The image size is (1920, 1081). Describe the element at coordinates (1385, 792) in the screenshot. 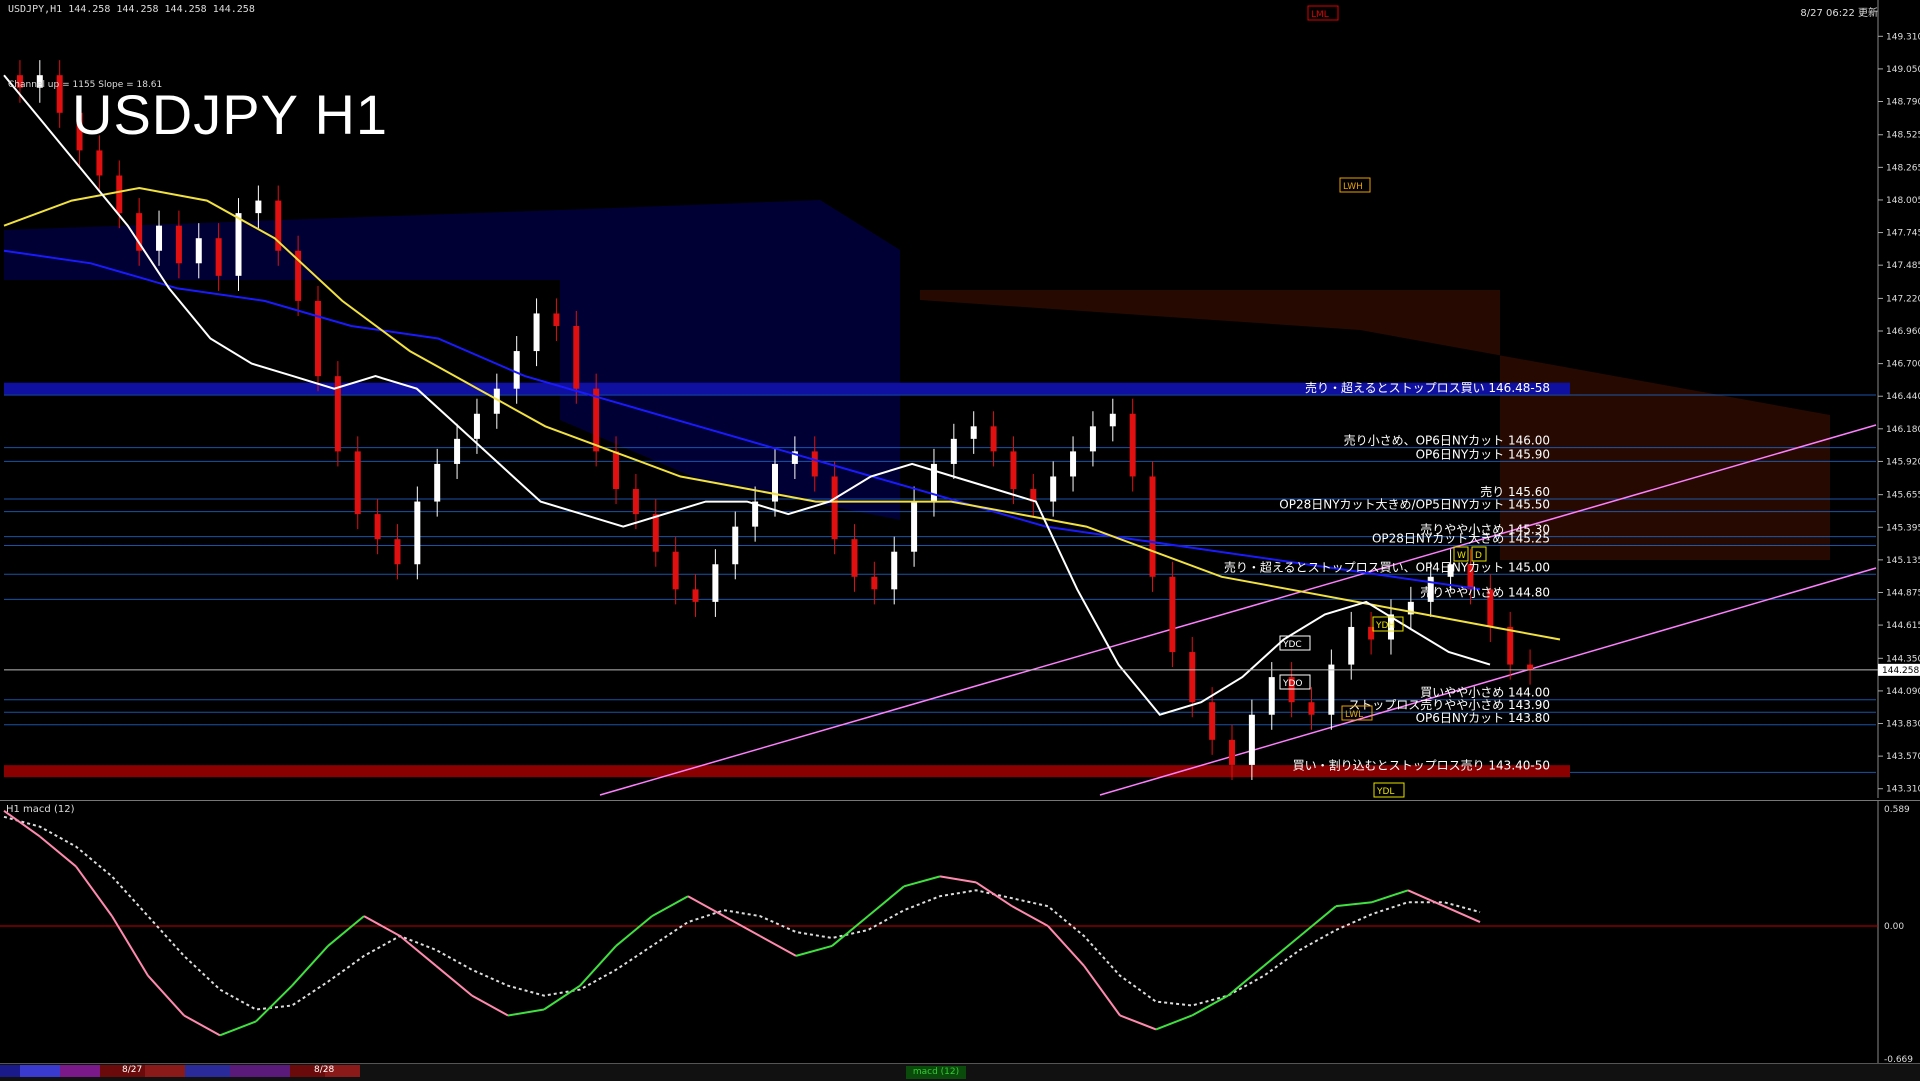

I see `level-tag: YDL` at that location.